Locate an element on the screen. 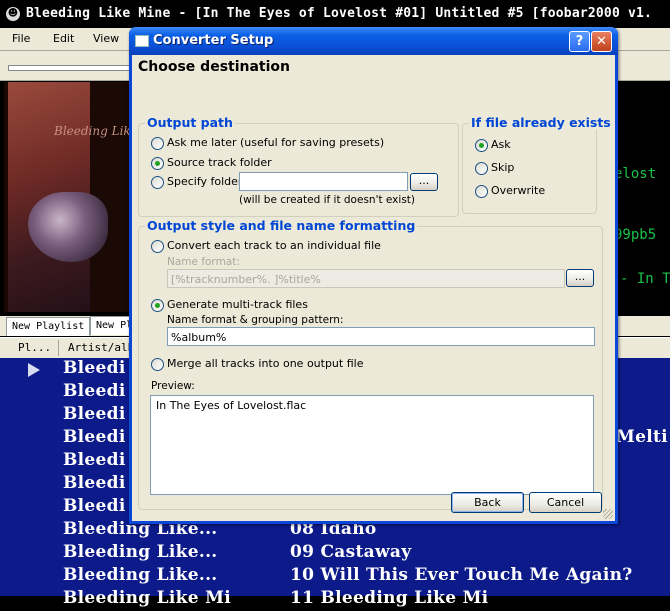 The image size is (670, 611). row-artist: Bleeding Like Mi is located at coordinates (147, 598).